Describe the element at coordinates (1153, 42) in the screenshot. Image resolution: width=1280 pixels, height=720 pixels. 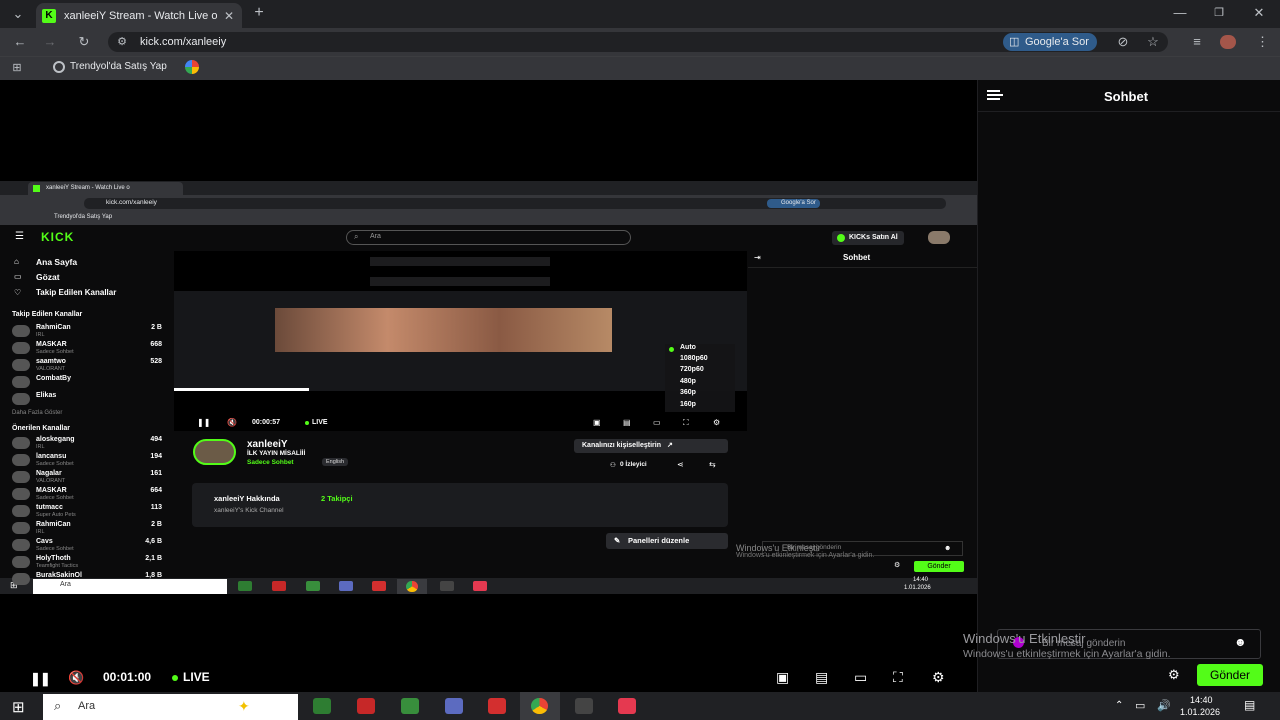
I see `bookmark-star-icon: ☆` at that location.